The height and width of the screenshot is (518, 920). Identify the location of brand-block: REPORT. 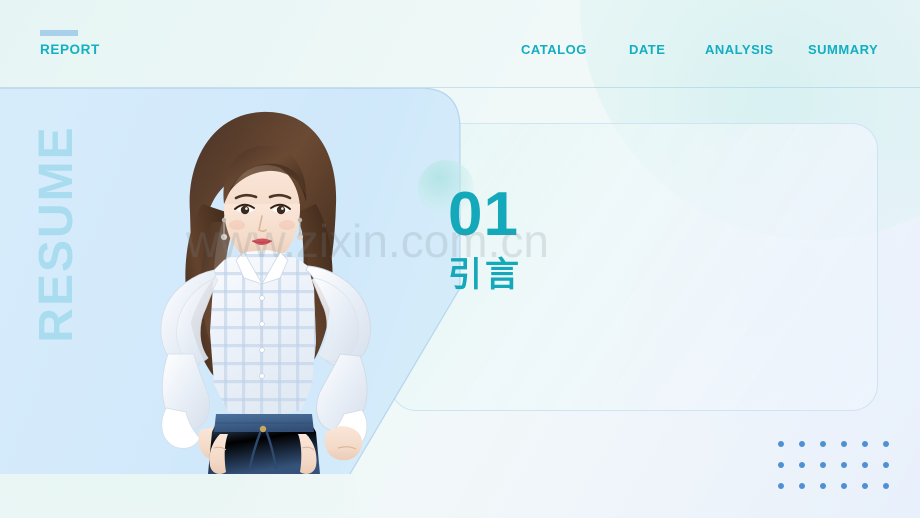
(120, 43).